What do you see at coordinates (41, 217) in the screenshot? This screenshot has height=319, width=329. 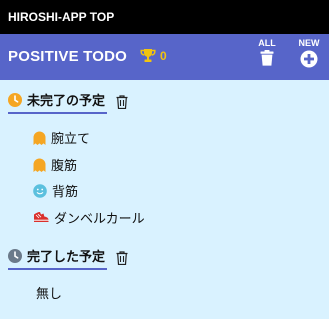 I see `shoe-icon` at bounding box center [41, 217].